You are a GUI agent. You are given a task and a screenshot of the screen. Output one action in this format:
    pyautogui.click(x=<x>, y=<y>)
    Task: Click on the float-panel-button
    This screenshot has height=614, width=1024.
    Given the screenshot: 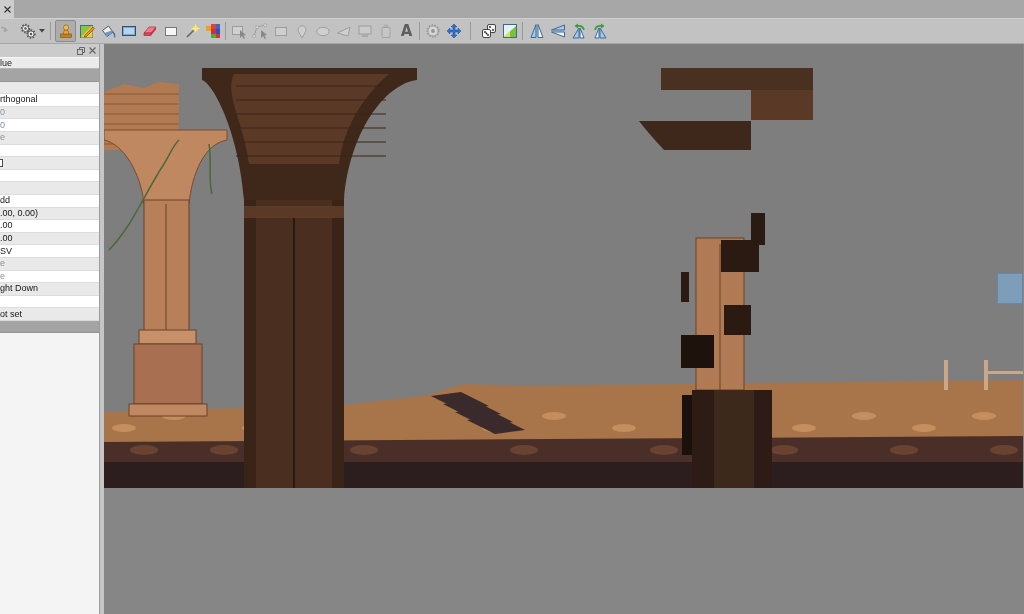 What is the action you would take?
    pyautogui.click(x=80, y=50)
    